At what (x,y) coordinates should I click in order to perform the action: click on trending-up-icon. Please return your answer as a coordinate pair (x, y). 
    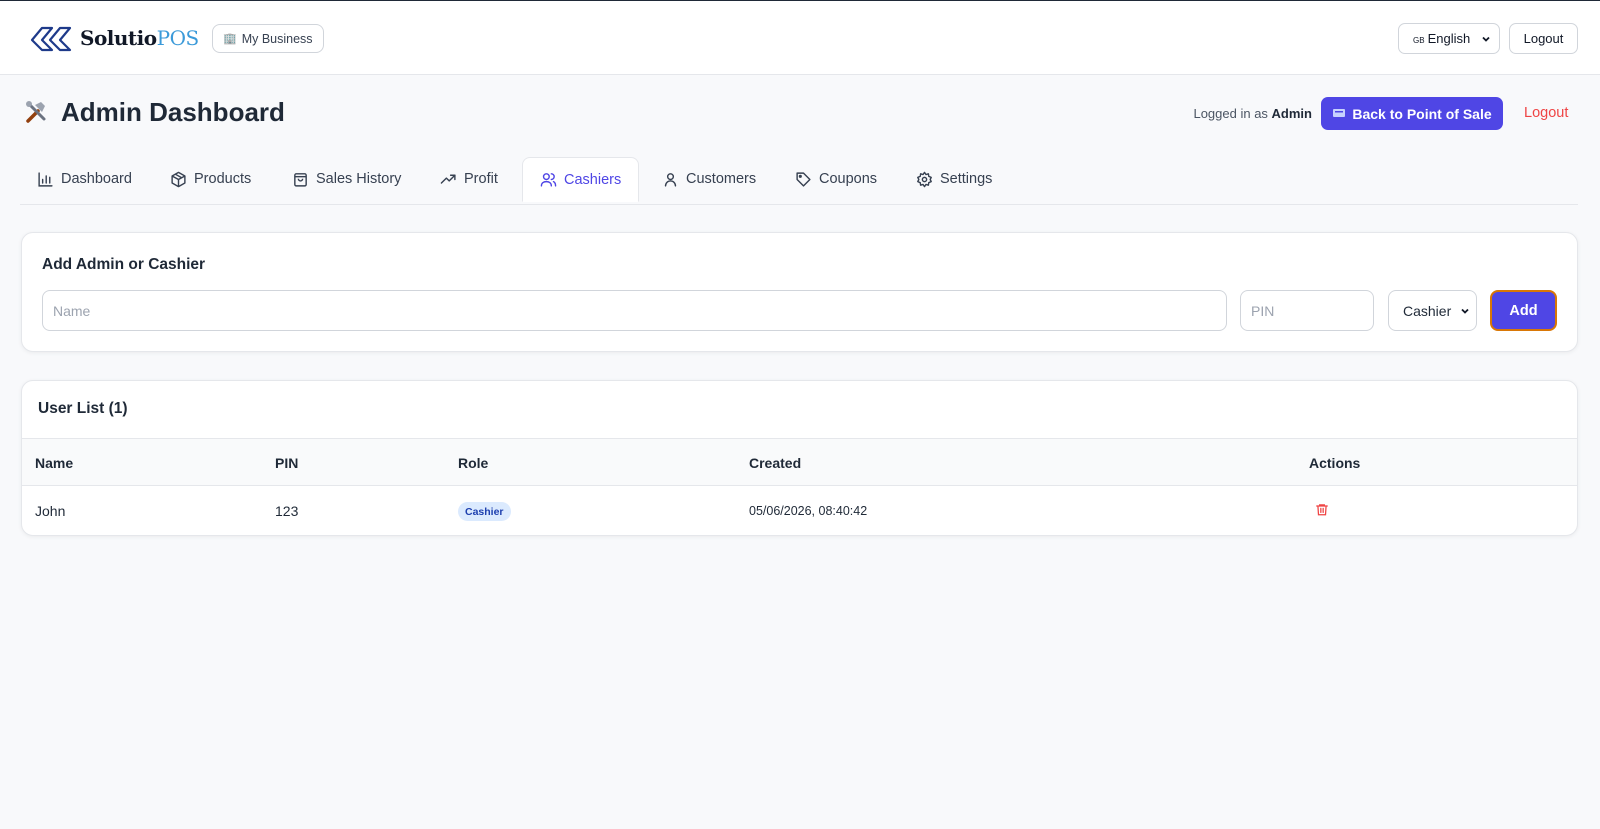
    Looking at the image, I should click on (448, 179).